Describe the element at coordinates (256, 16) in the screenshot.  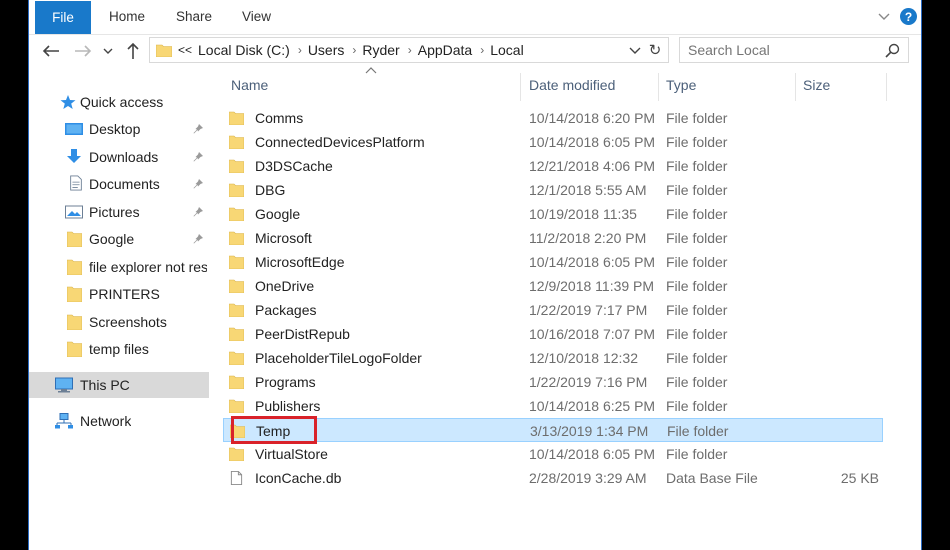
I see `tab-view: View` at that location.